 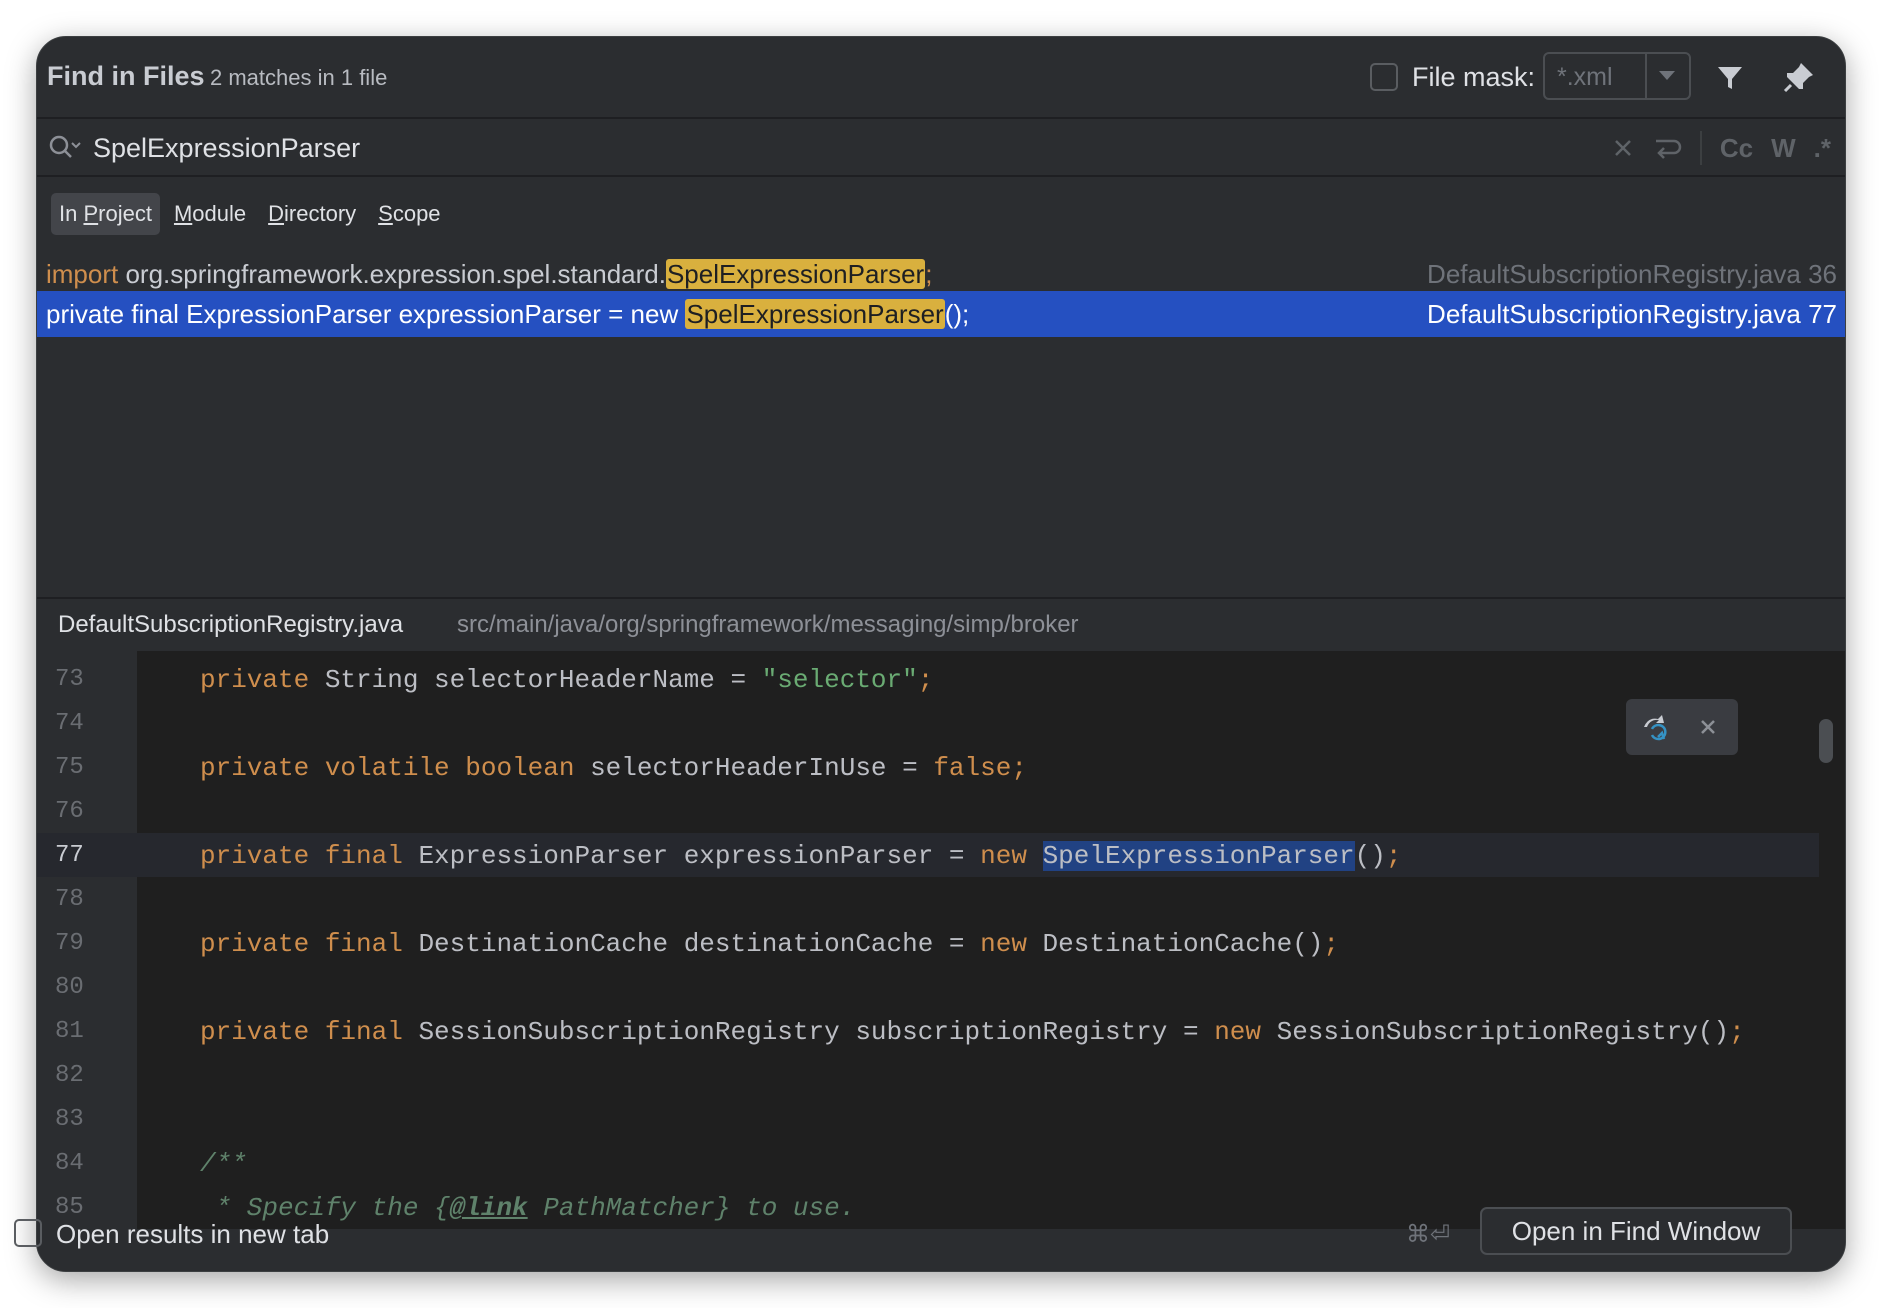 I want to click on line-number: 79, so click(x=69, y=943).